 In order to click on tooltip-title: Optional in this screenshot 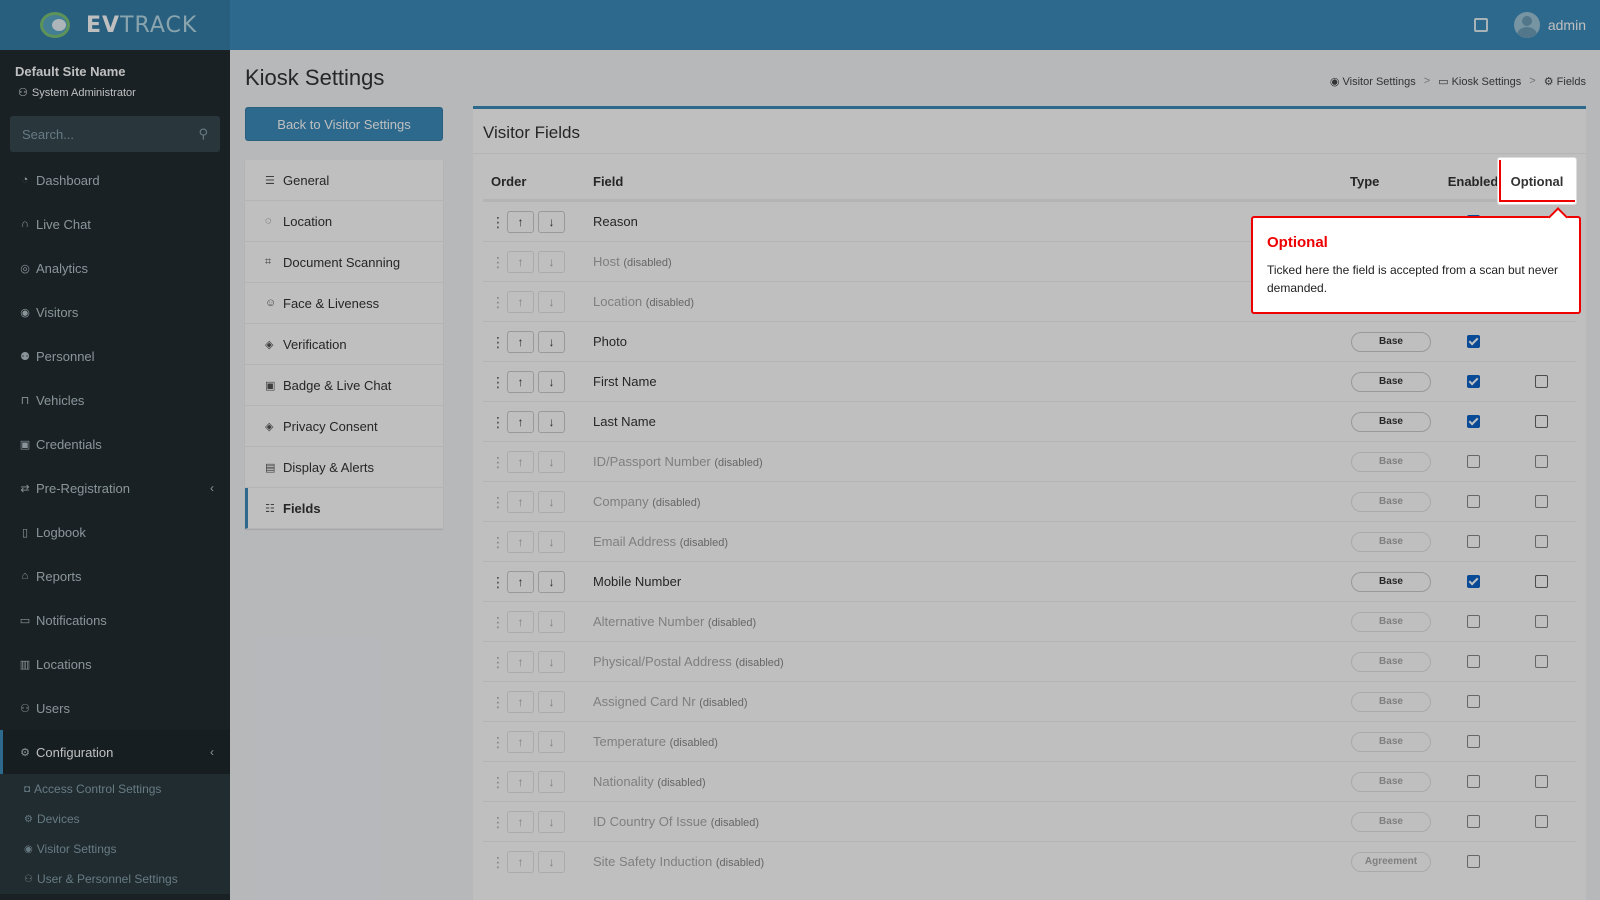, I will do `click(1297, 242)`.